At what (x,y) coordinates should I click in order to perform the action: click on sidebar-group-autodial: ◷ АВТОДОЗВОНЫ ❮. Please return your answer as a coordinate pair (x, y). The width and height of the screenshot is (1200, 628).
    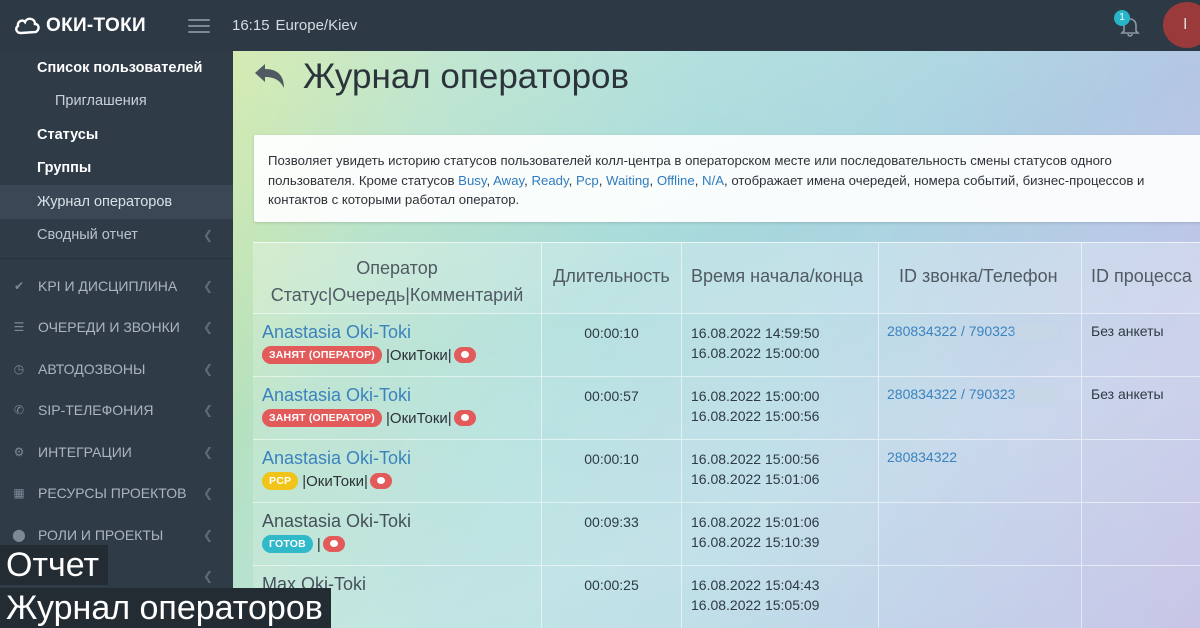
    Looking at the image, I should click on (116, 369).